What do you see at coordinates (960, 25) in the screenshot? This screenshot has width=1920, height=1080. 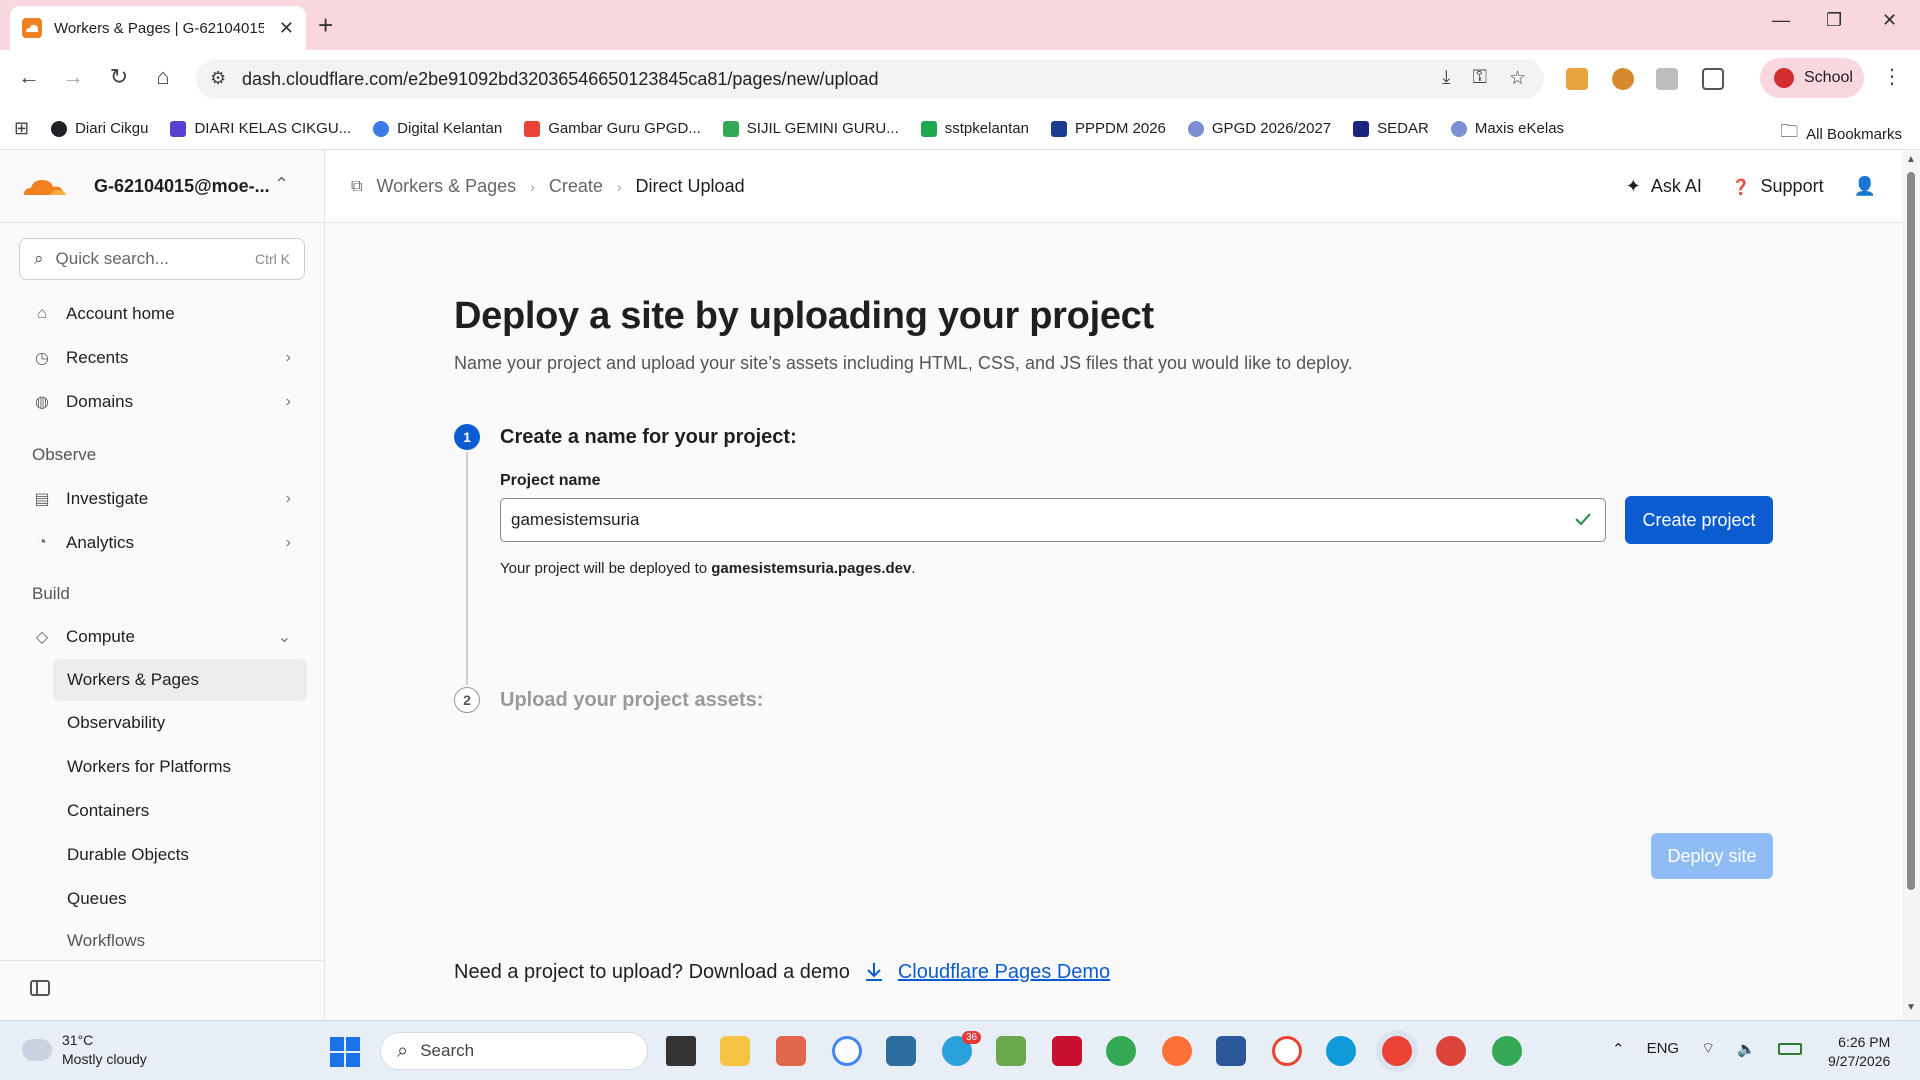 I see `browser-tab-strip: Workers & Pages | G-62104015 ✕ + — ❐ ✕` at bounding box center [960, 25].